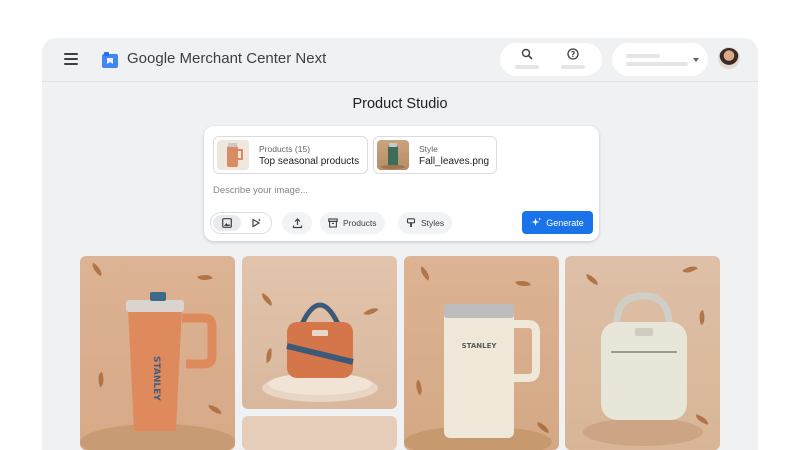  I want to click on help-label-placeholder, so click(573, 67).